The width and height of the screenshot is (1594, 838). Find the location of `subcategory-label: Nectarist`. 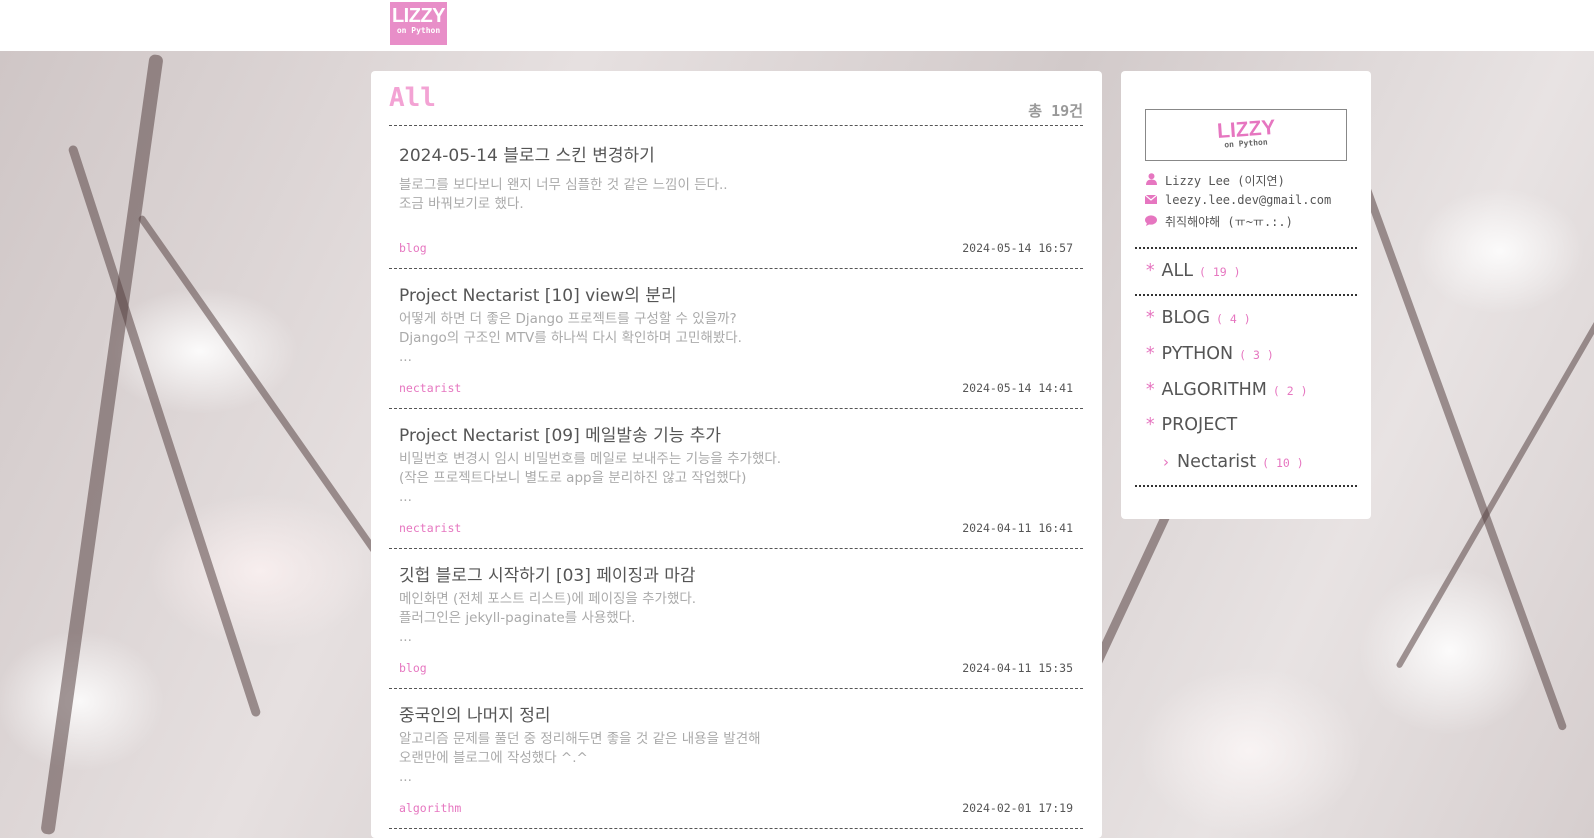

subcategory-label: Nectarist is located at coordinates (1217, 462).